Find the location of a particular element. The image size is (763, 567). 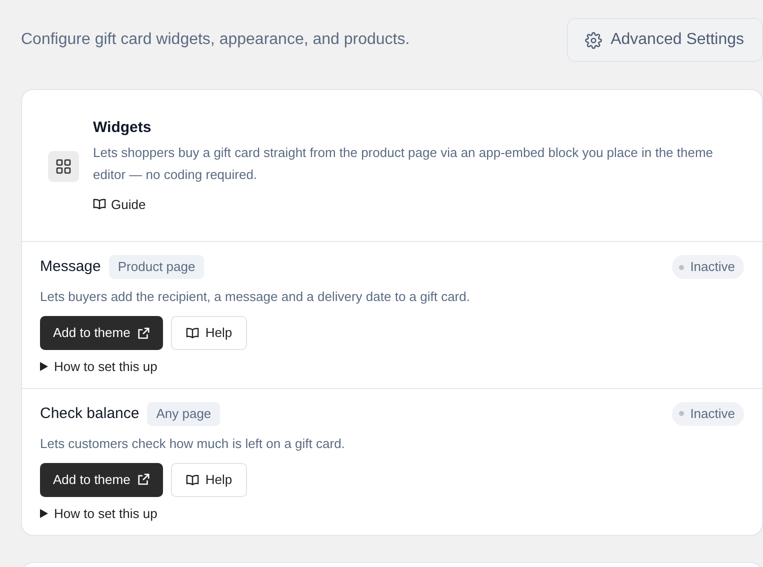

scope-tag: Product page is located at coordinates (156, 267).